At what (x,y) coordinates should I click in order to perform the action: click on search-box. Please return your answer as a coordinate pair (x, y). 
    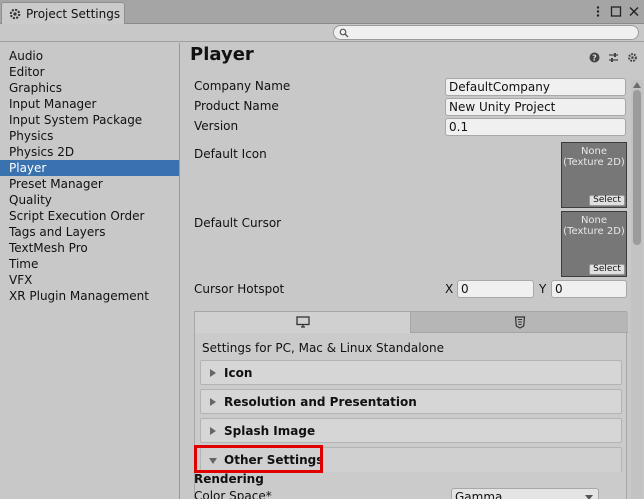
    Looking at the image, I should click on (486, 32).